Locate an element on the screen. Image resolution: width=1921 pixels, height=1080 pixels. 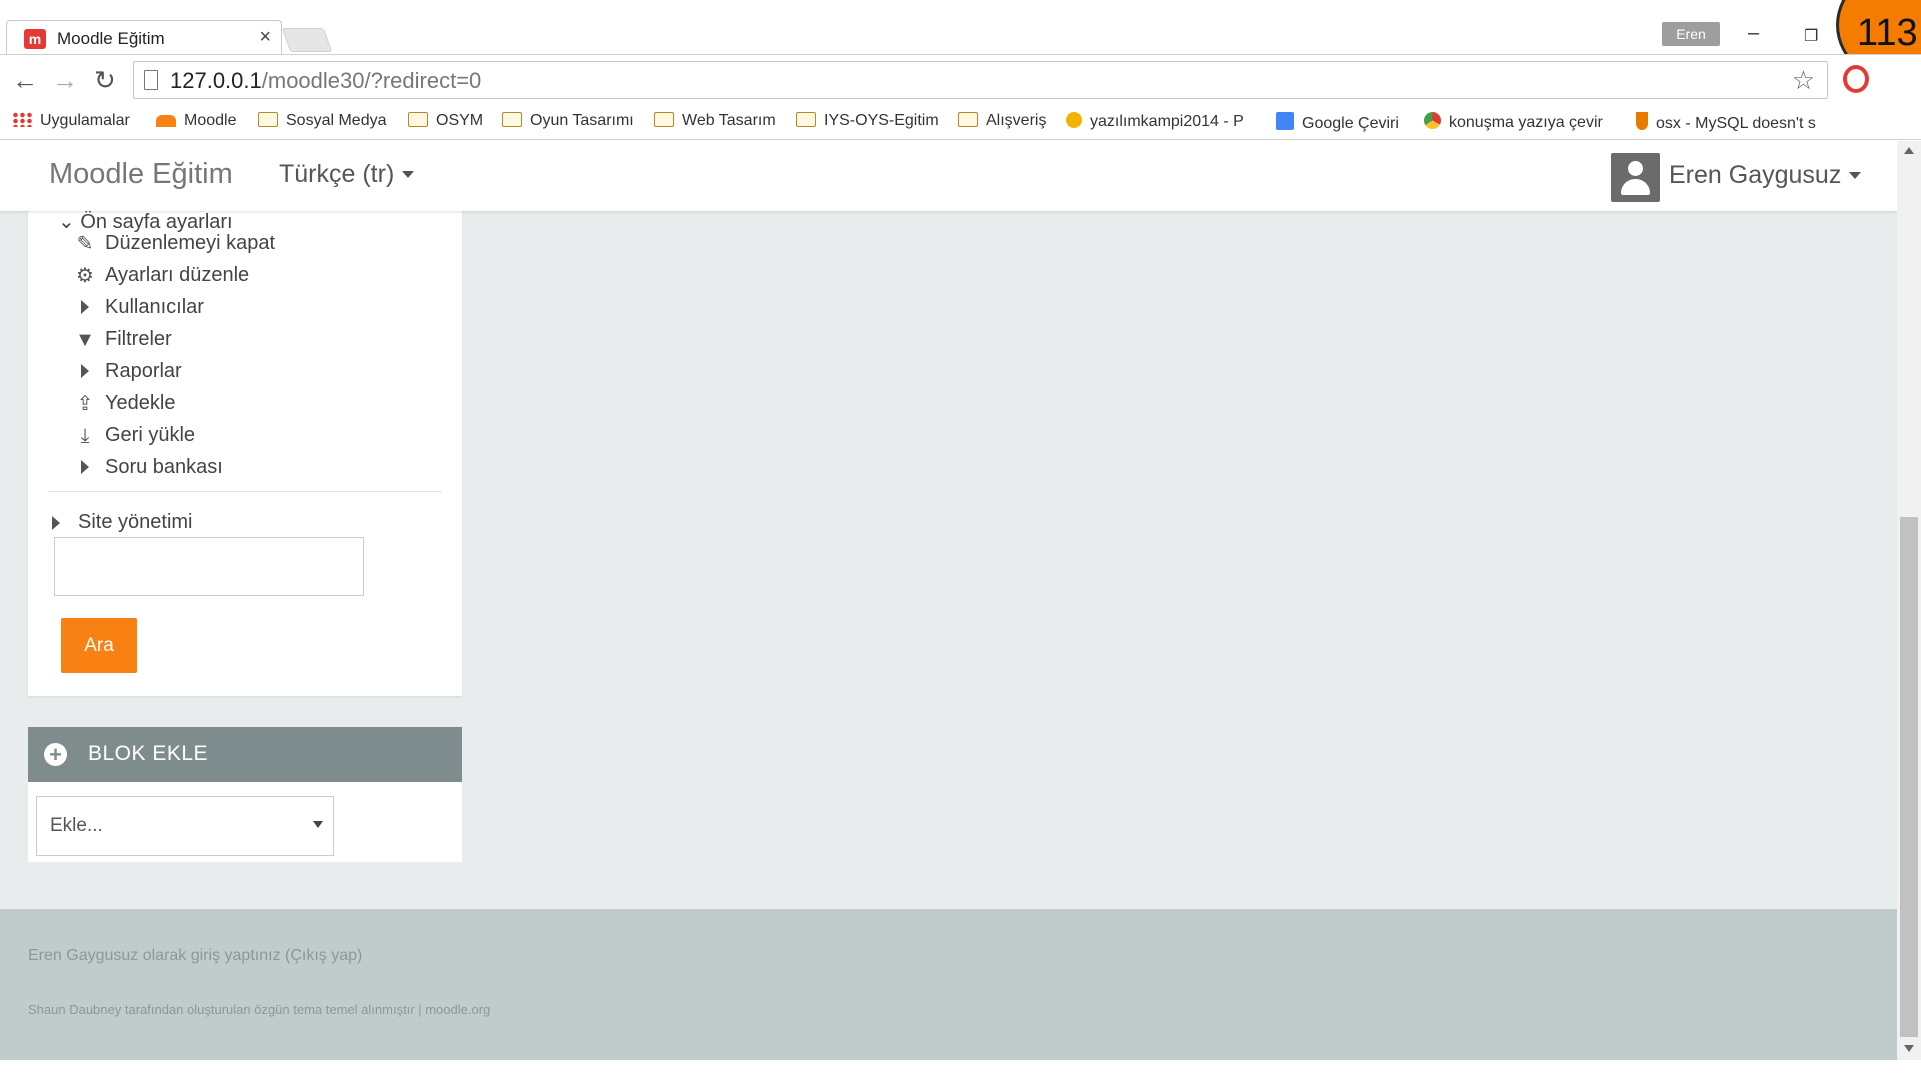
bookmark-sosyal-medya: Sosyal Medya is located at coordinates (322, 121).